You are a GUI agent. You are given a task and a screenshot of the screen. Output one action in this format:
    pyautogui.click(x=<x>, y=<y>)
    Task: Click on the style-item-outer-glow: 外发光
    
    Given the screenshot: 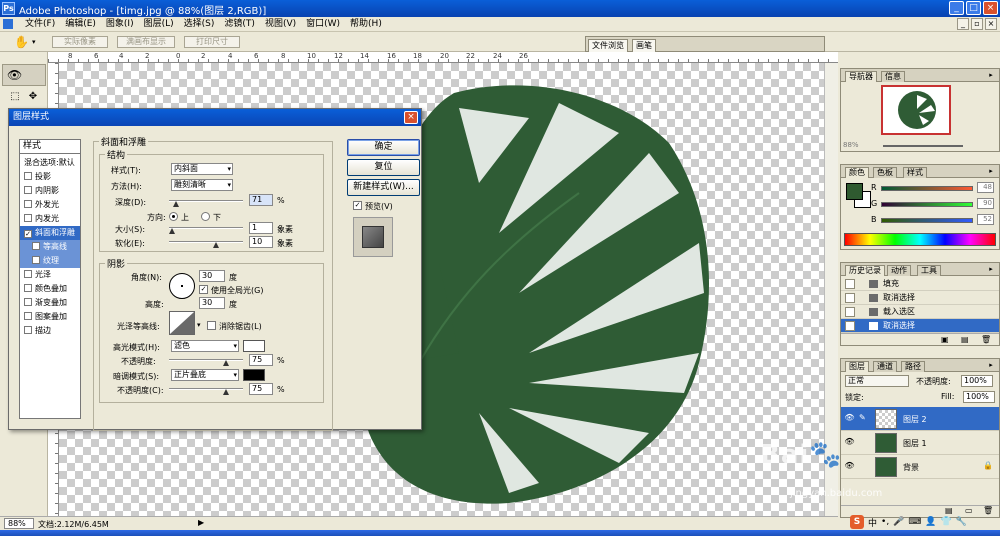 What is the action you would take?
    pyautogui.click(x=50, y=205)
    